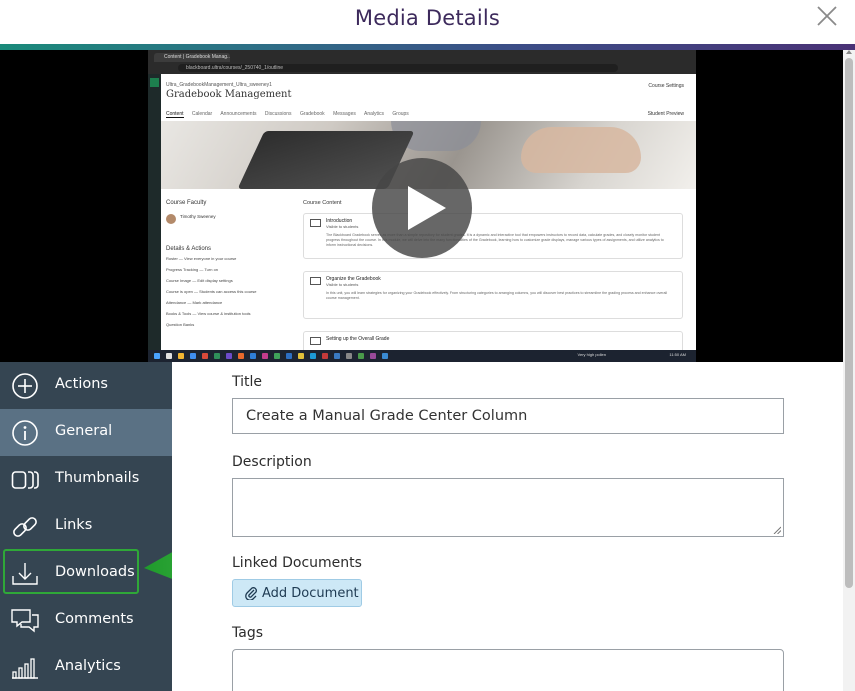 The width and height of the screenshot is (855, 691). I want to click on dialog-scrollbar, so click(849, 370).